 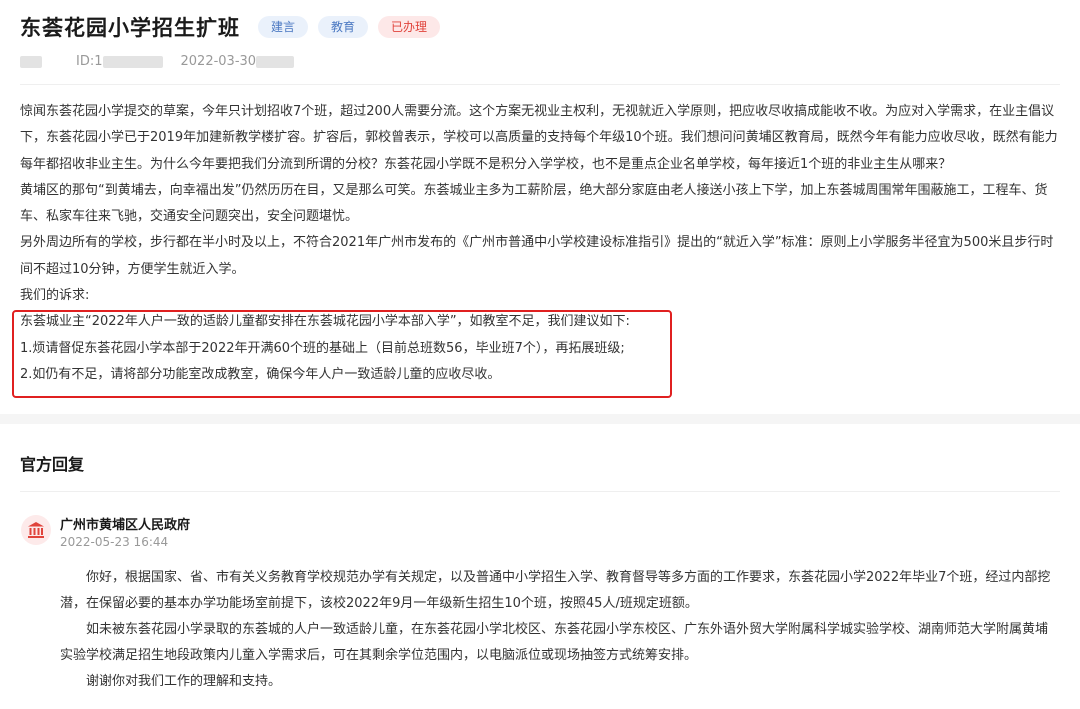 What do you see at coordinates (130, 28) in the screenshot?
I see `page-title: 东荟花园小学招生扩班` at bounding box center [130, 28].